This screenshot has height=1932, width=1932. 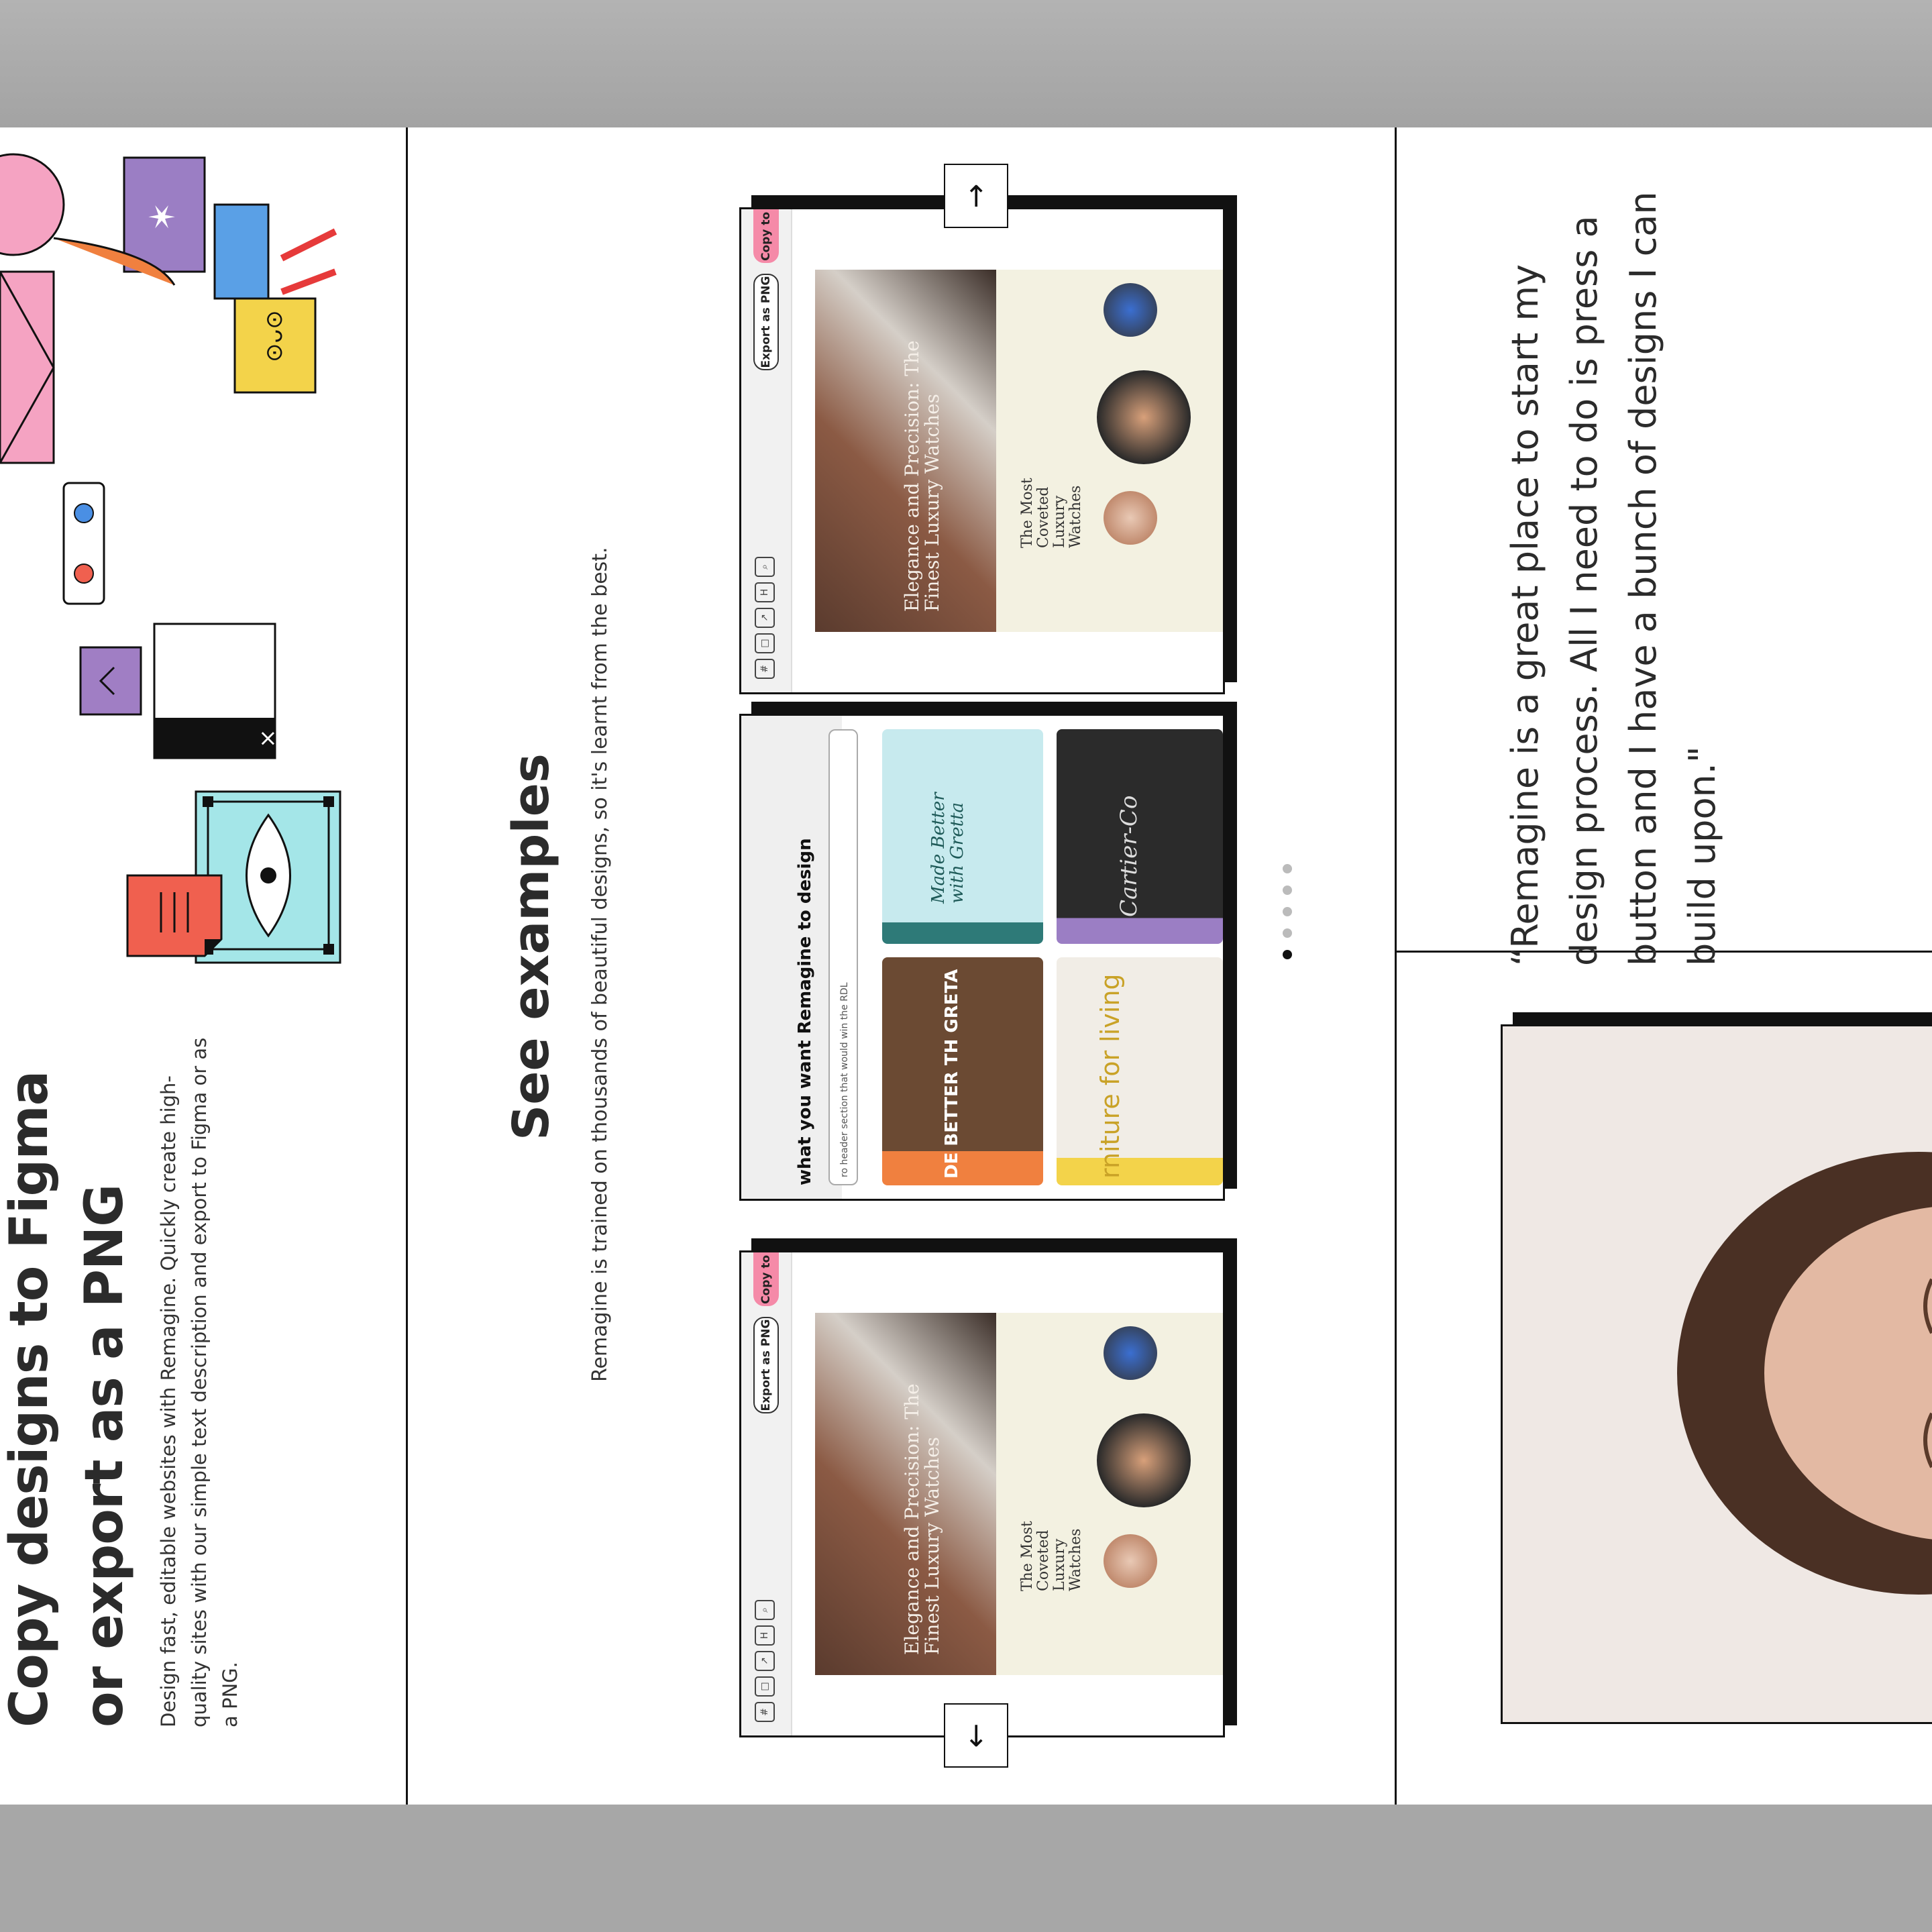 I want to click on example-tile-gretta: Made Better with Gretta, so click(x=962, y=836).